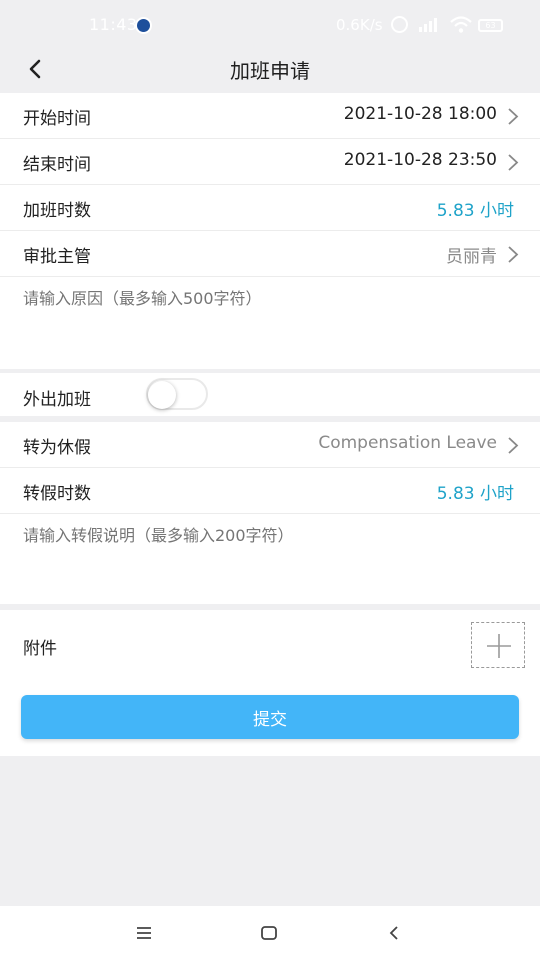 Image resolution: width=540 pixels, height=960 pixels. Describe the element at coordinates (177, 394) in the screenshot. I see `outside-overtime-toggle` at that location.